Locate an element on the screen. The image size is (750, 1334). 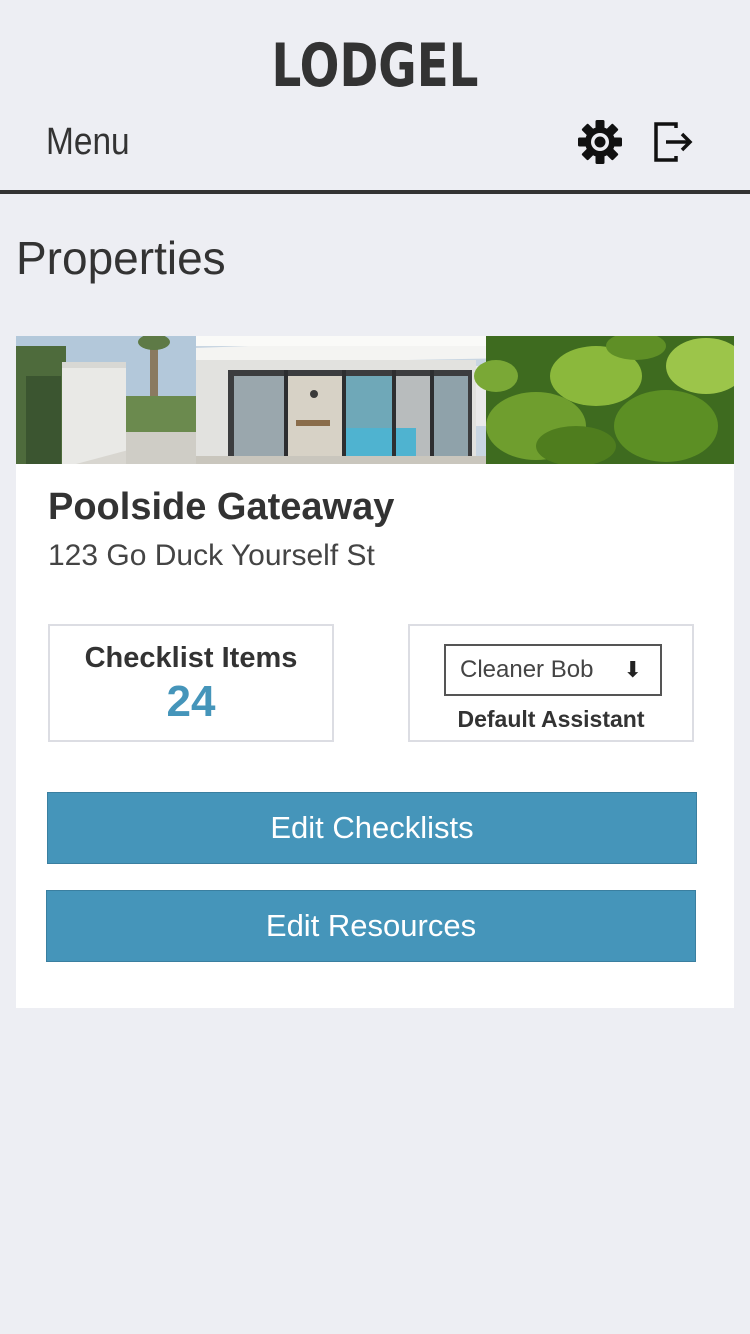
assistant-select: Cleaner Bob ⬇ is located at coordinates (553, 670).